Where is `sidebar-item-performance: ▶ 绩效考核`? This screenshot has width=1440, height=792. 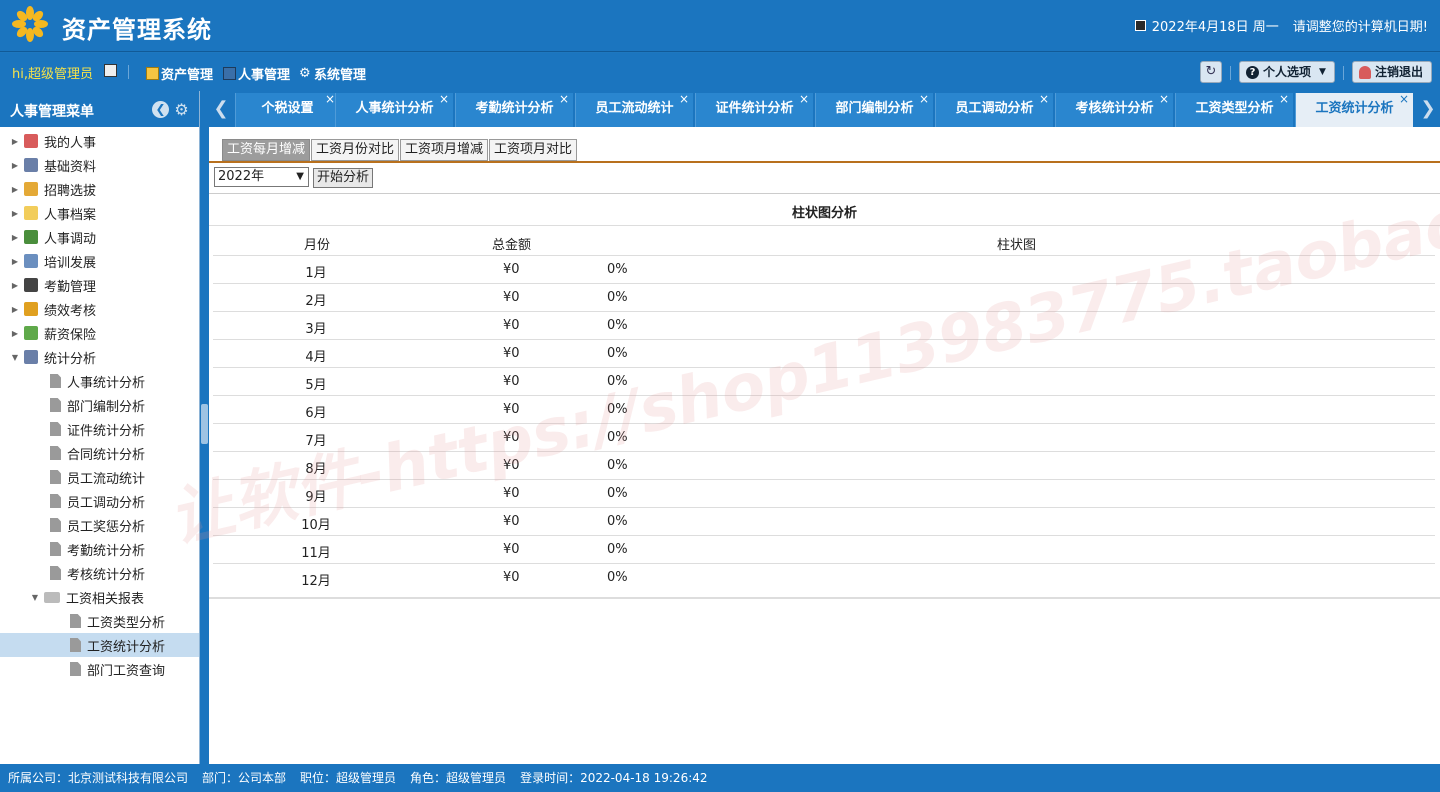
sidebar-item-performance: ▶ 绩效考核 is located at coordinates (99, 309).